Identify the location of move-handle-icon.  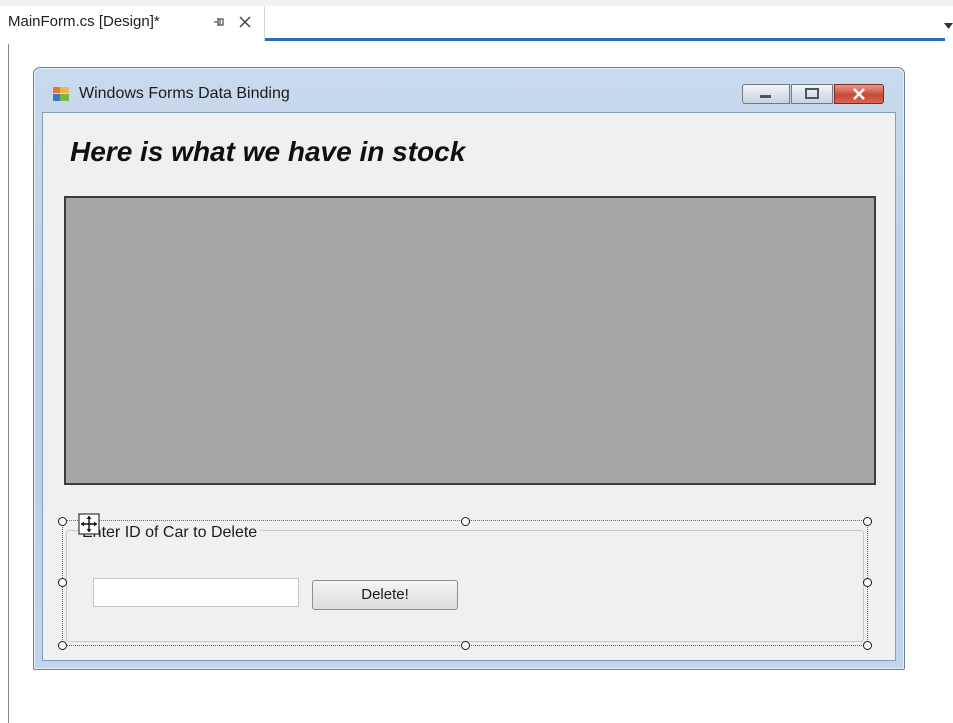
(89, 524).